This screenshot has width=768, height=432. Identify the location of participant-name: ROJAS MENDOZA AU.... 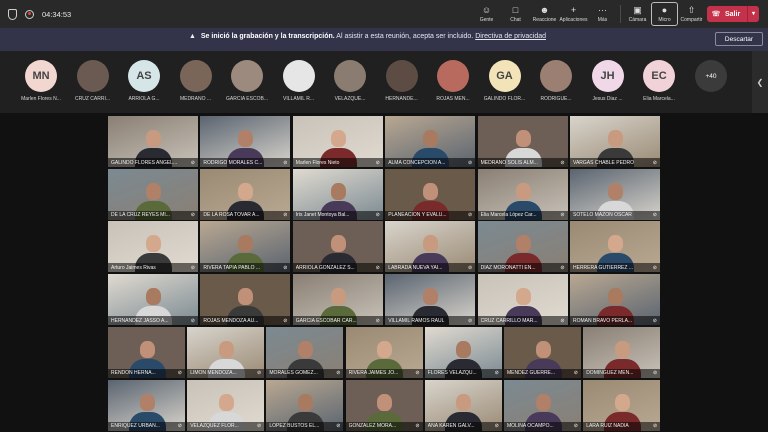
(231, 320).